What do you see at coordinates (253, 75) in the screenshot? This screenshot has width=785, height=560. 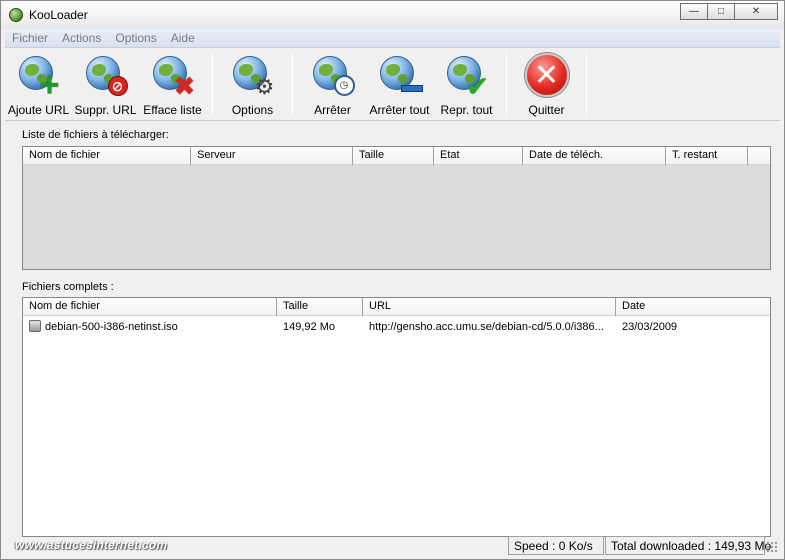 I see `globe-gear-icon: ⚙` at bounding box center [253, 75].